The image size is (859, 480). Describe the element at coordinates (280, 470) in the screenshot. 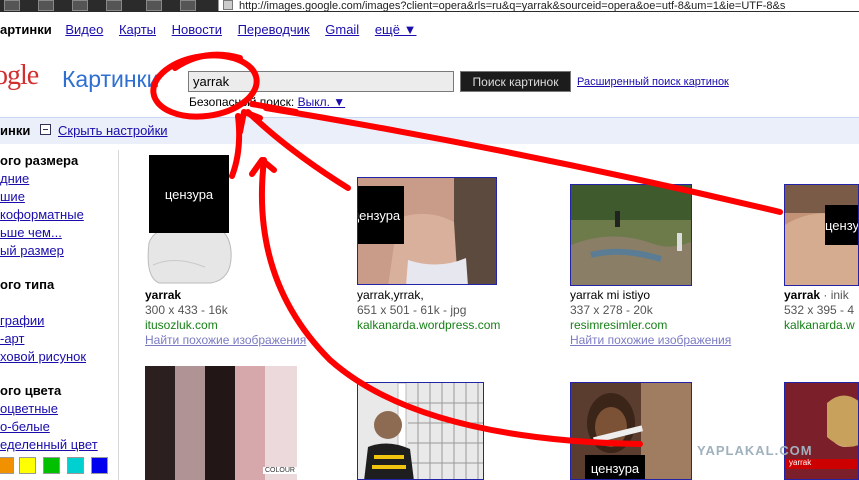

I see `colour-logo: COLOUR` at that location.